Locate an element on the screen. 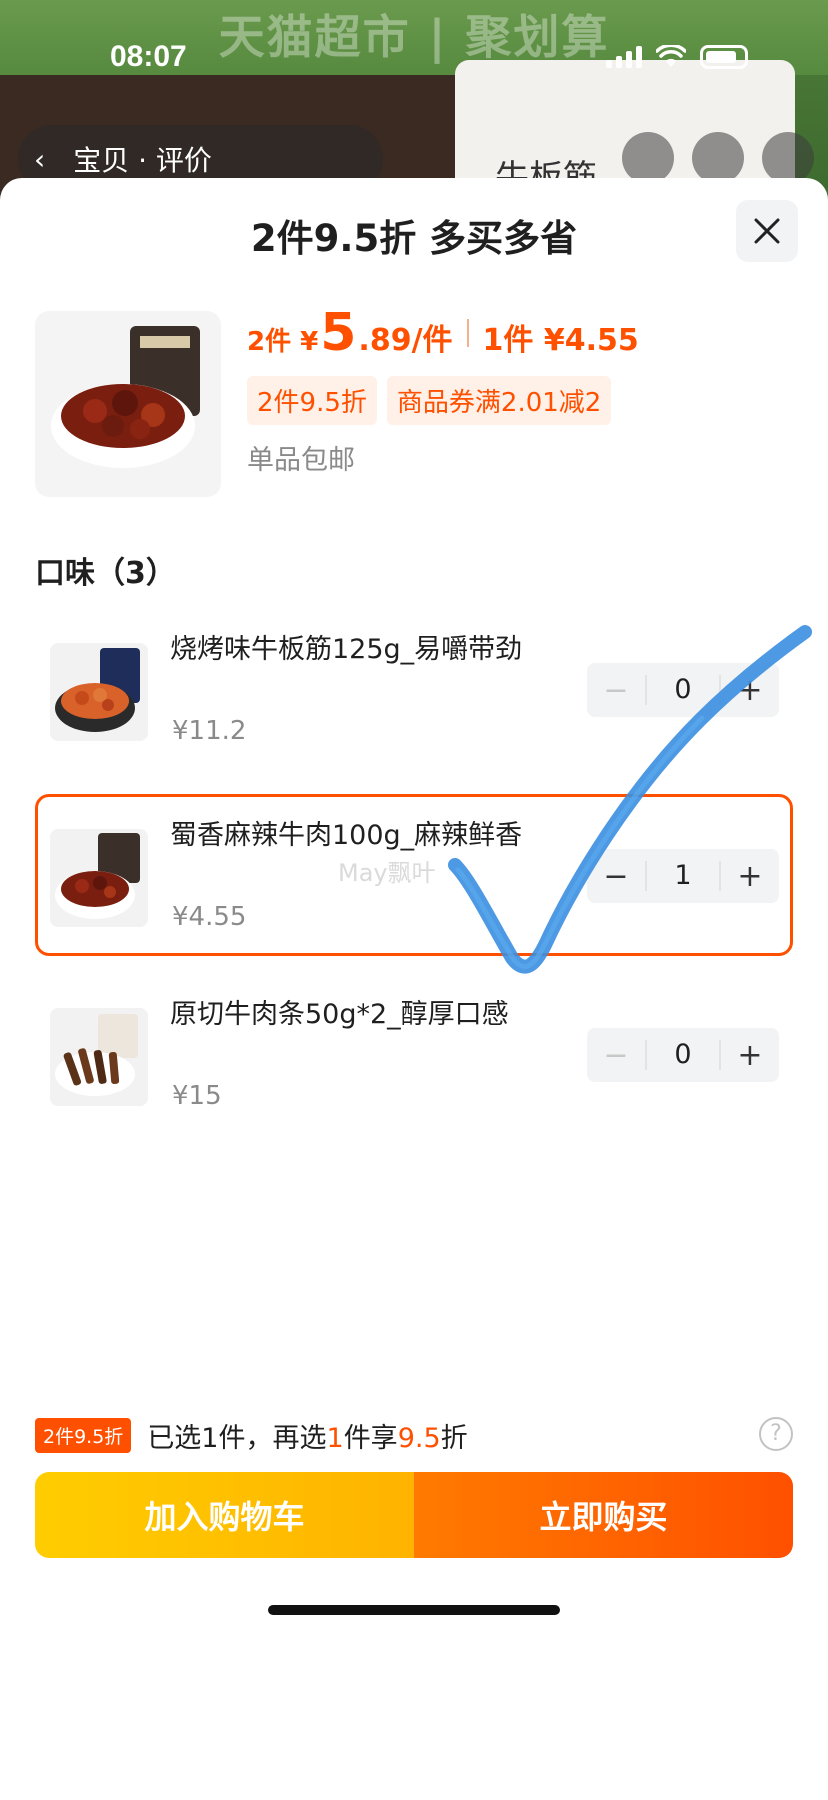 The height and width of the screenshot is (1800, 828). quantity-stepper: − 1 + is located at coordinates (683, 876).